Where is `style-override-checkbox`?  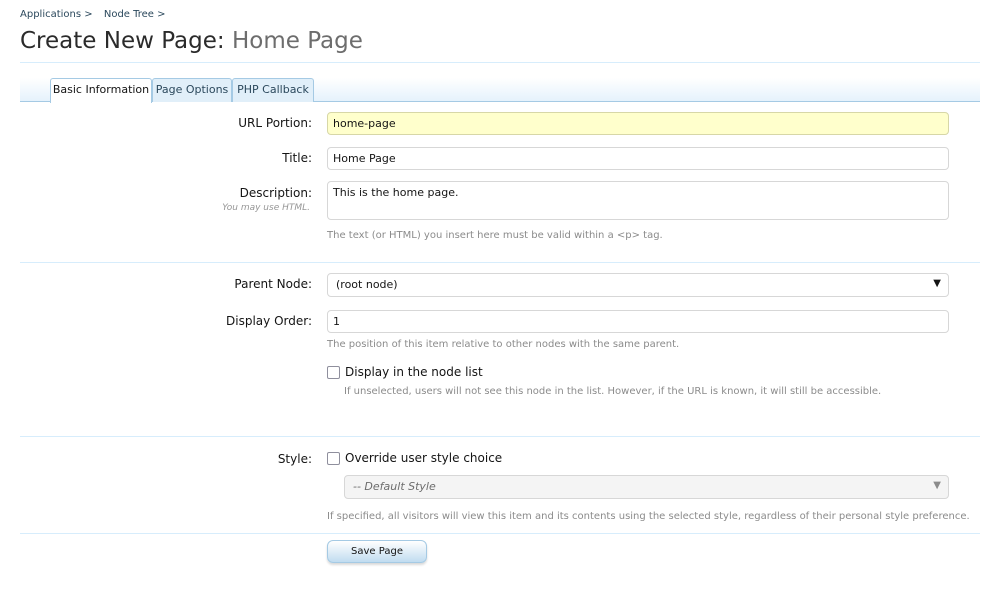
style-override-checkbox is located at coordinates (333, 458).